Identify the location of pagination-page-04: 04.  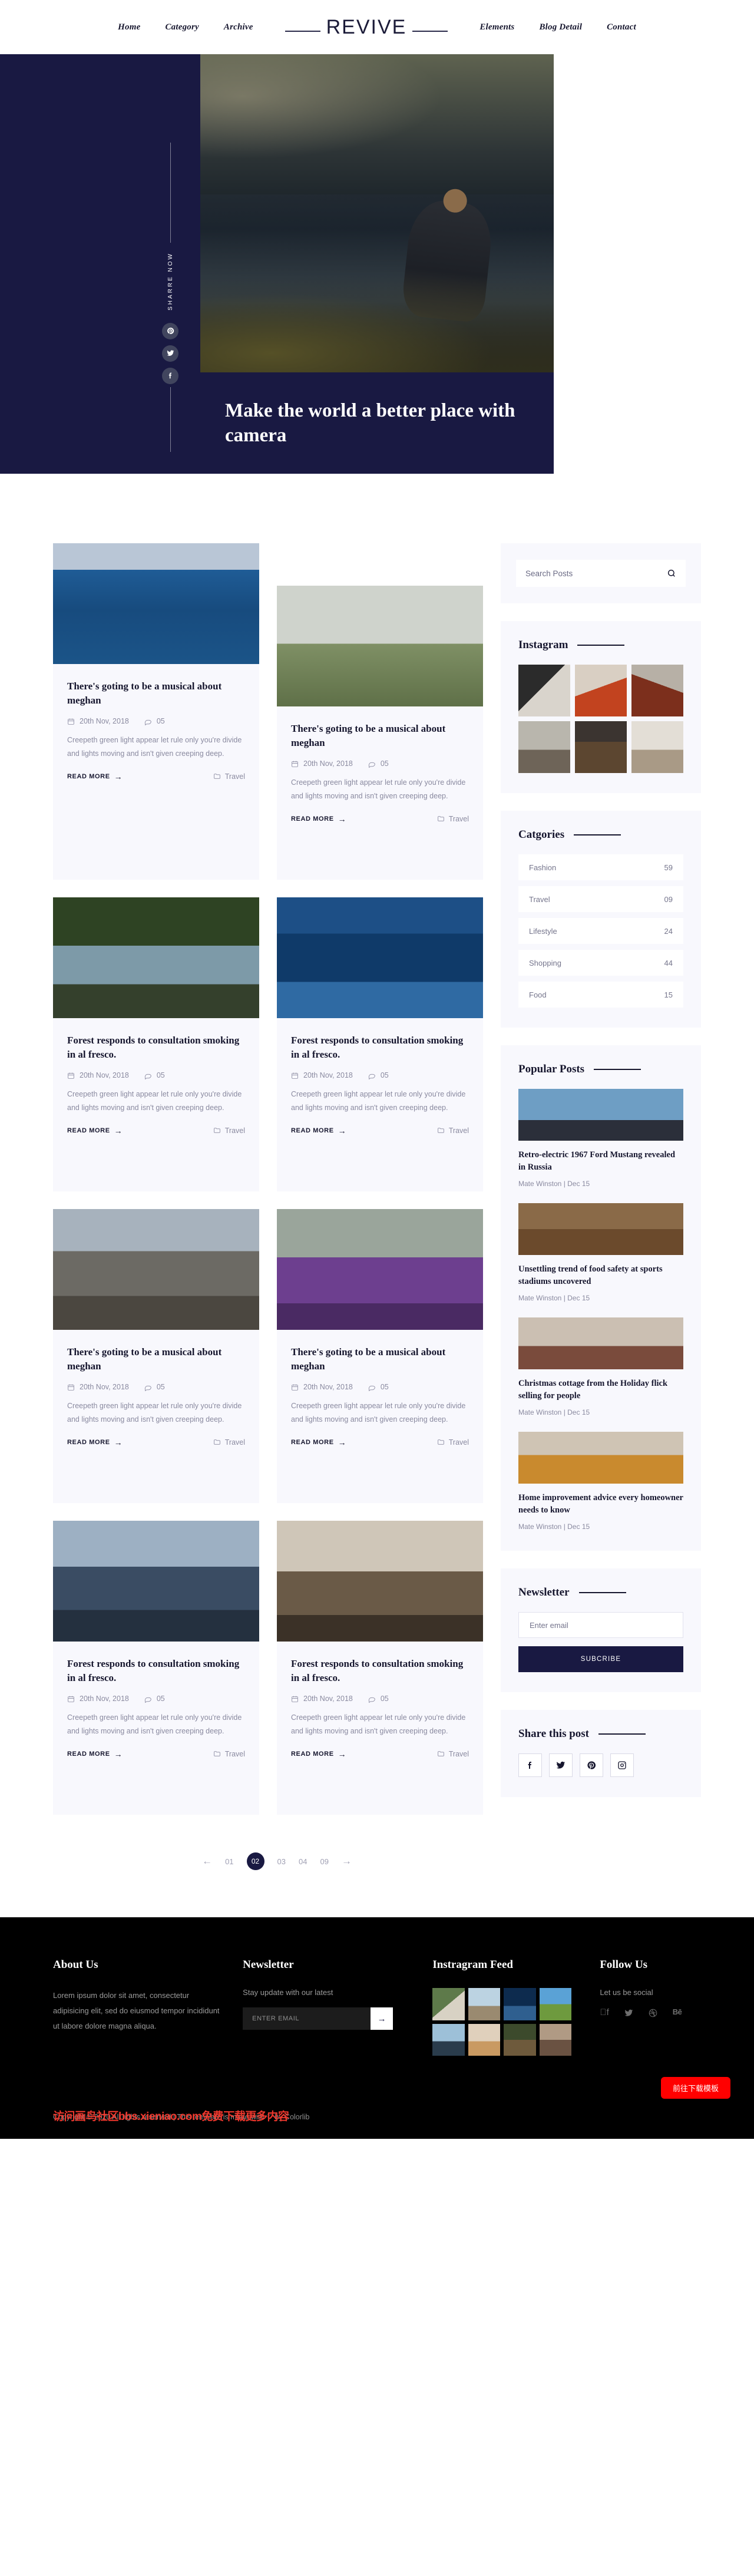
(303, 1861).